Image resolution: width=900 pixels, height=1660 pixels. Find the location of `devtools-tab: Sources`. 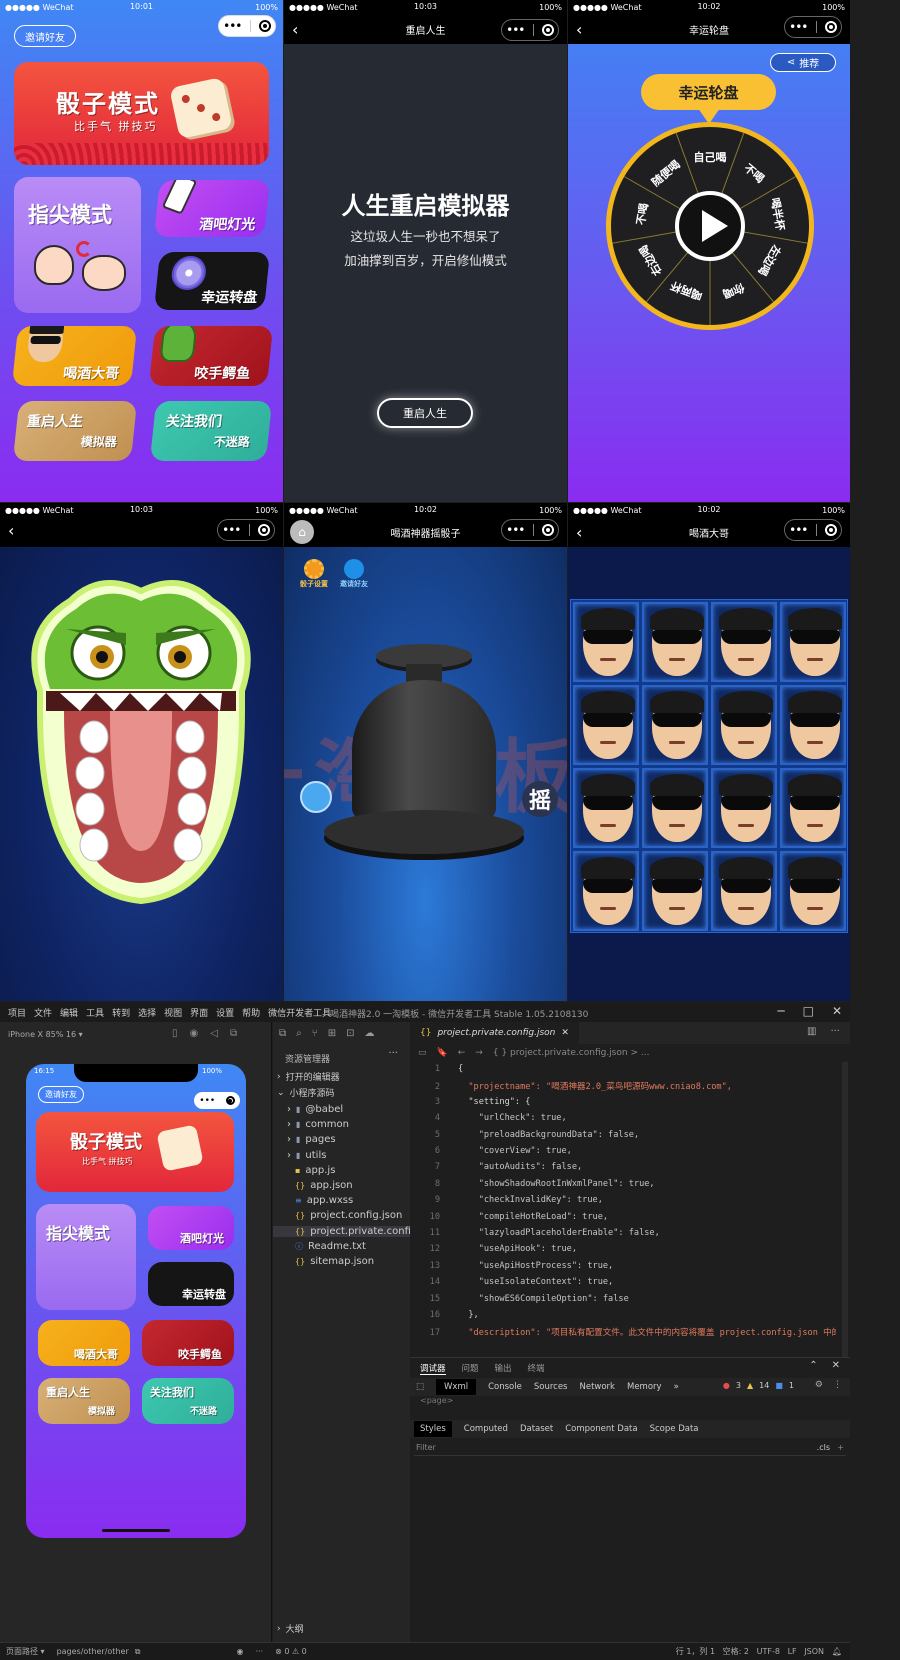

devtools-tab: Sources is located at coordinates (551, 1387).